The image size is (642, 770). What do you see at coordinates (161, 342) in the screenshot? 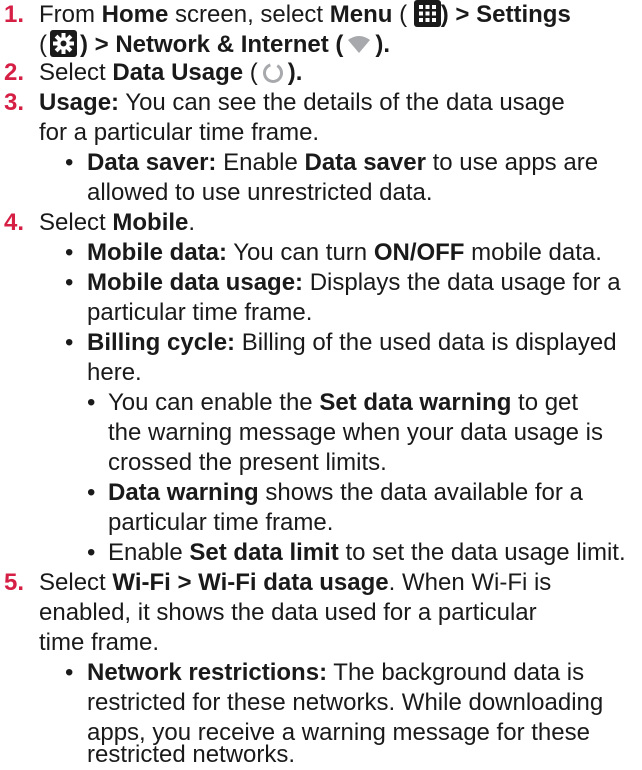
I see `billing-cycle-label: Billing cycle:` at bounding box center [161, 342].